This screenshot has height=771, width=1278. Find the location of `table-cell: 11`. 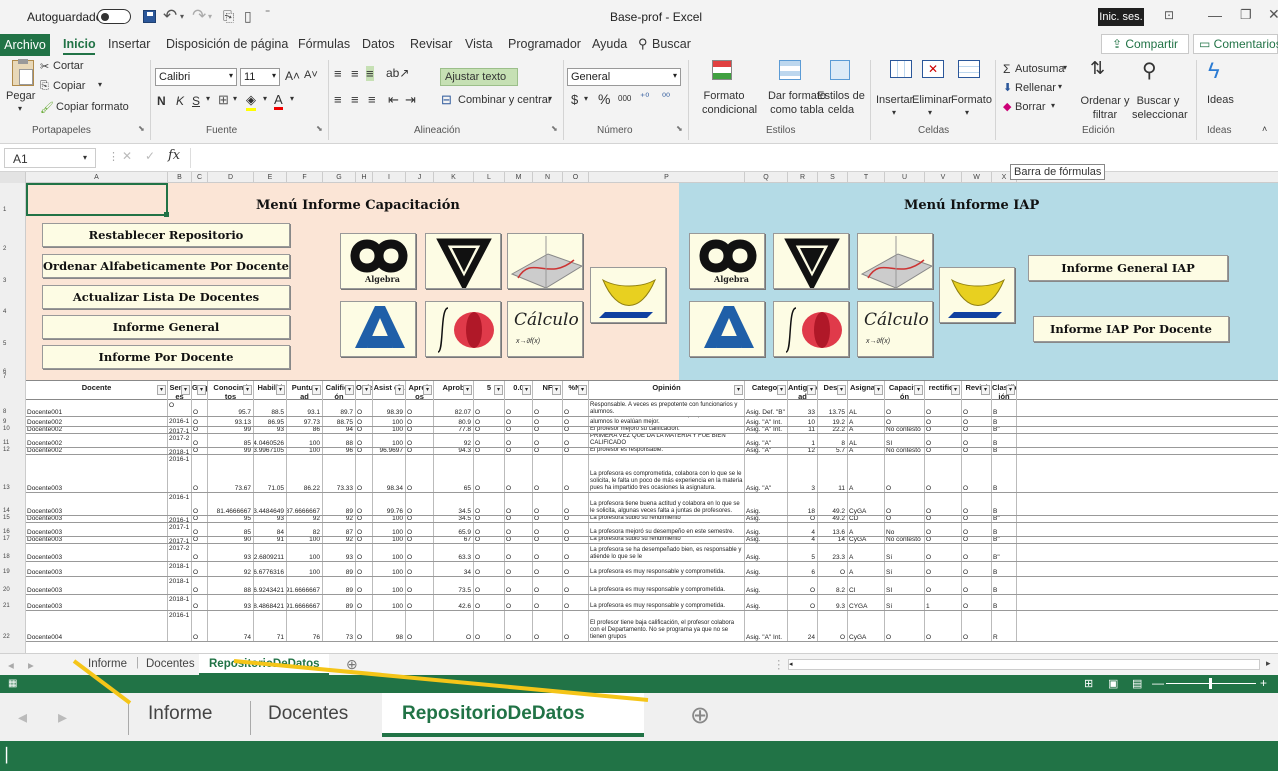

table-cell: 11 is located at coordinates (803, 430).